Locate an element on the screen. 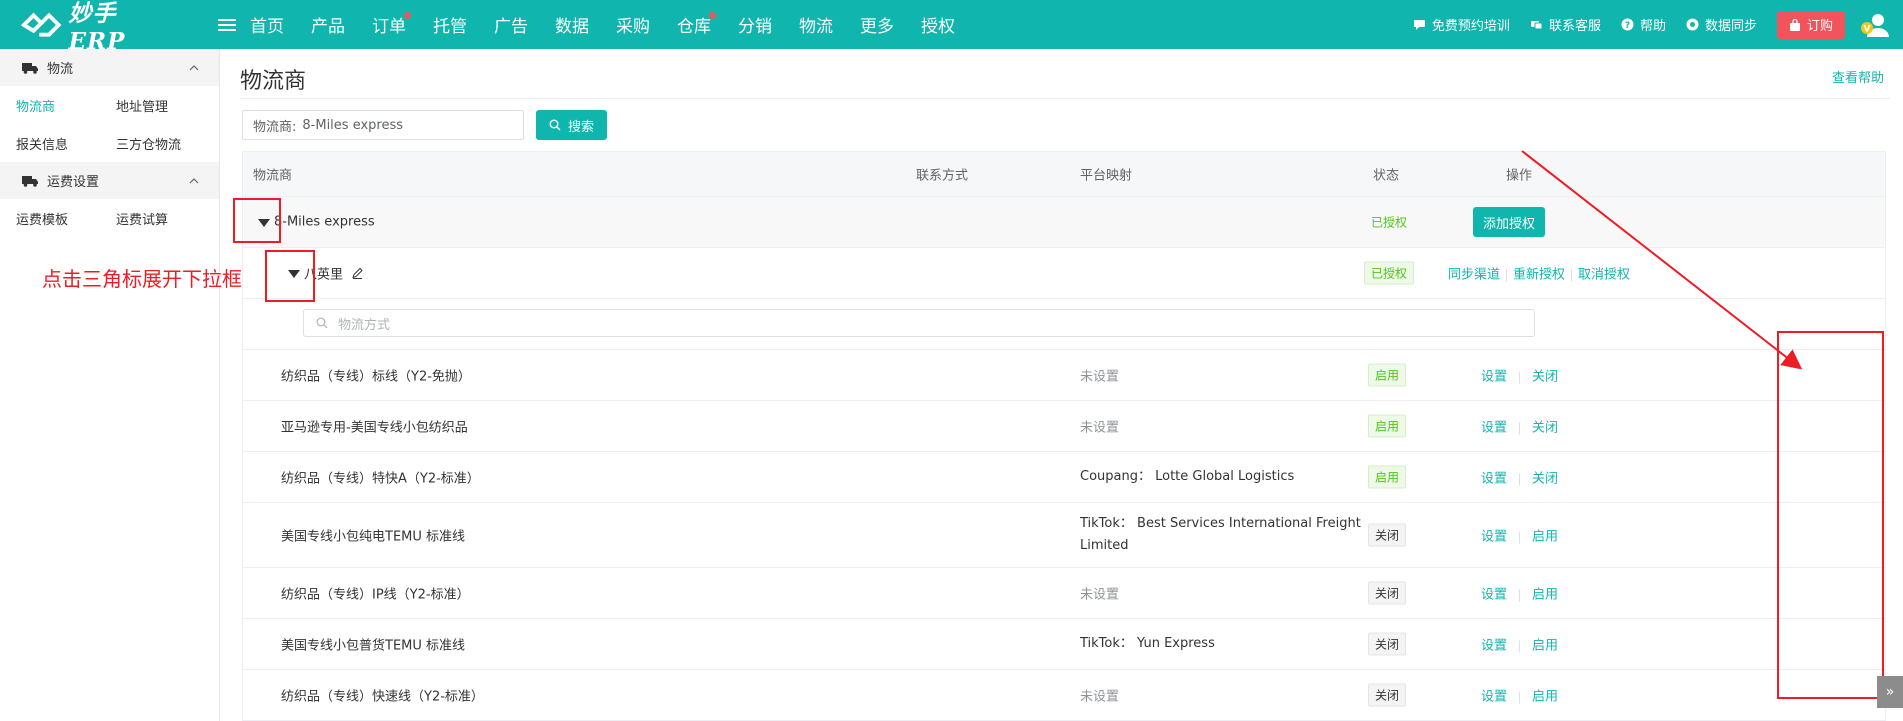  sync-link: 数据同步 is located at coordinates (1721, 24).